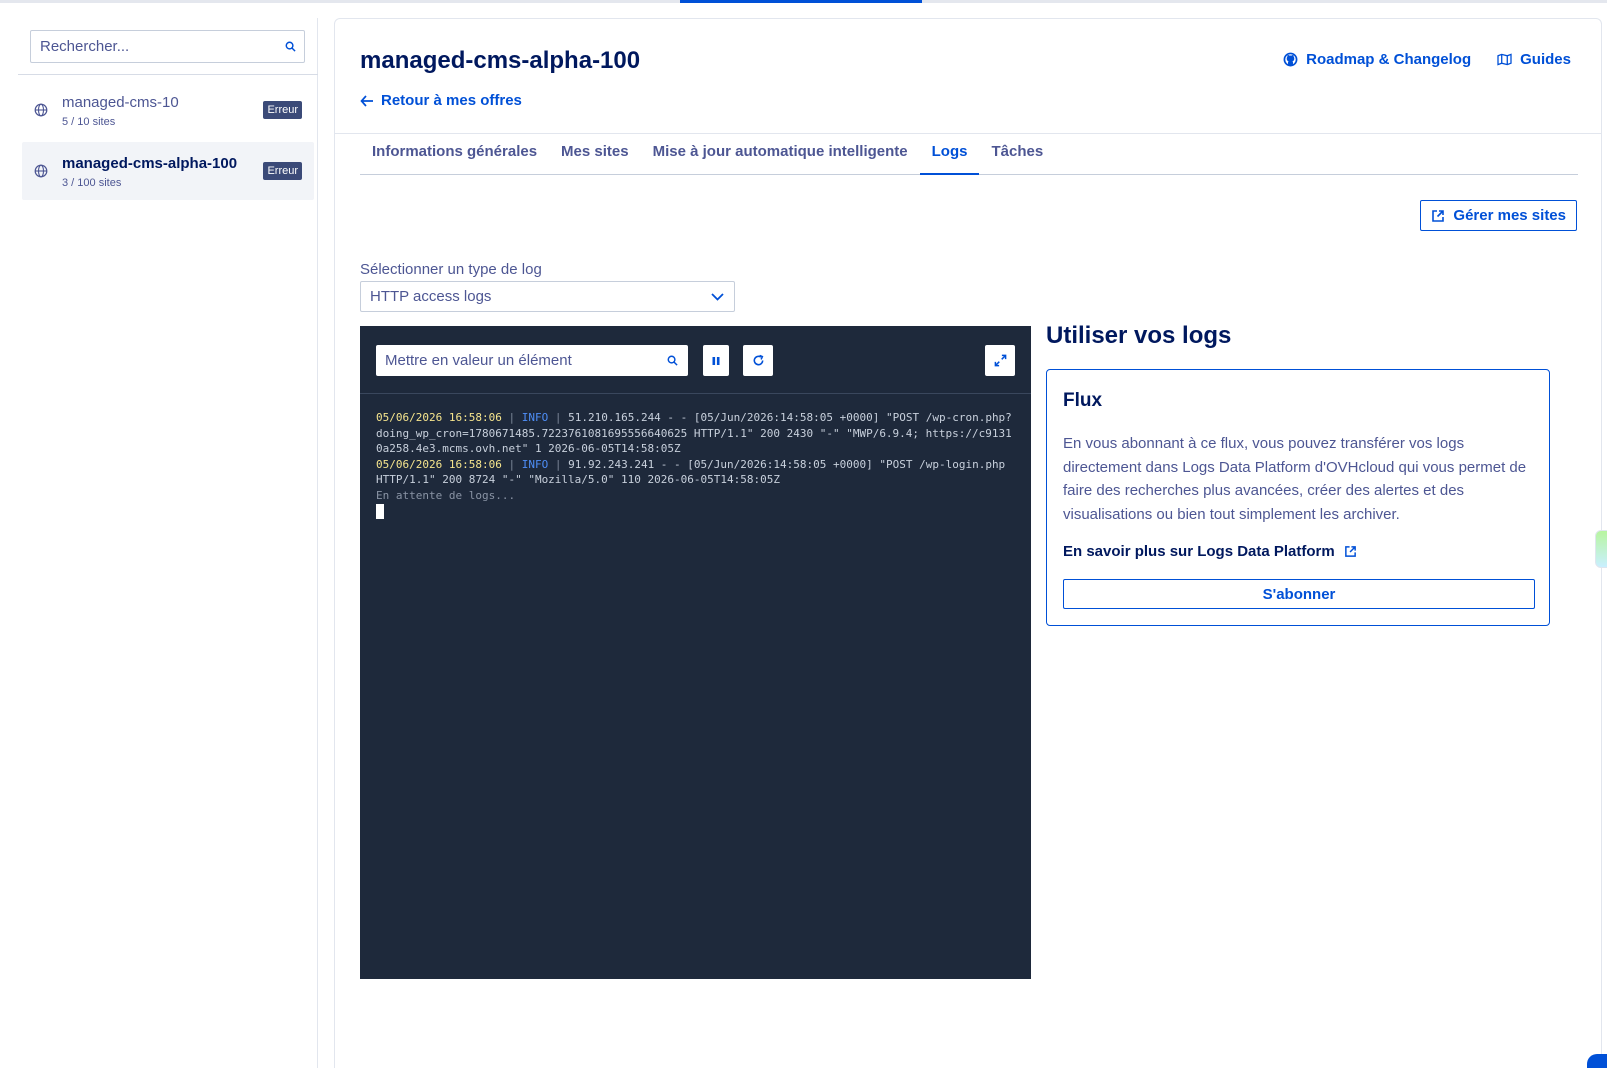 The height and width of the screenshot is (1068, 1607). What do you see at coordinates (1199, 551) in the screenshot?
I see `logs-data-platform-link-label: En savoir plus sur Logs Data Platform` at bounding box center [1199, 551].